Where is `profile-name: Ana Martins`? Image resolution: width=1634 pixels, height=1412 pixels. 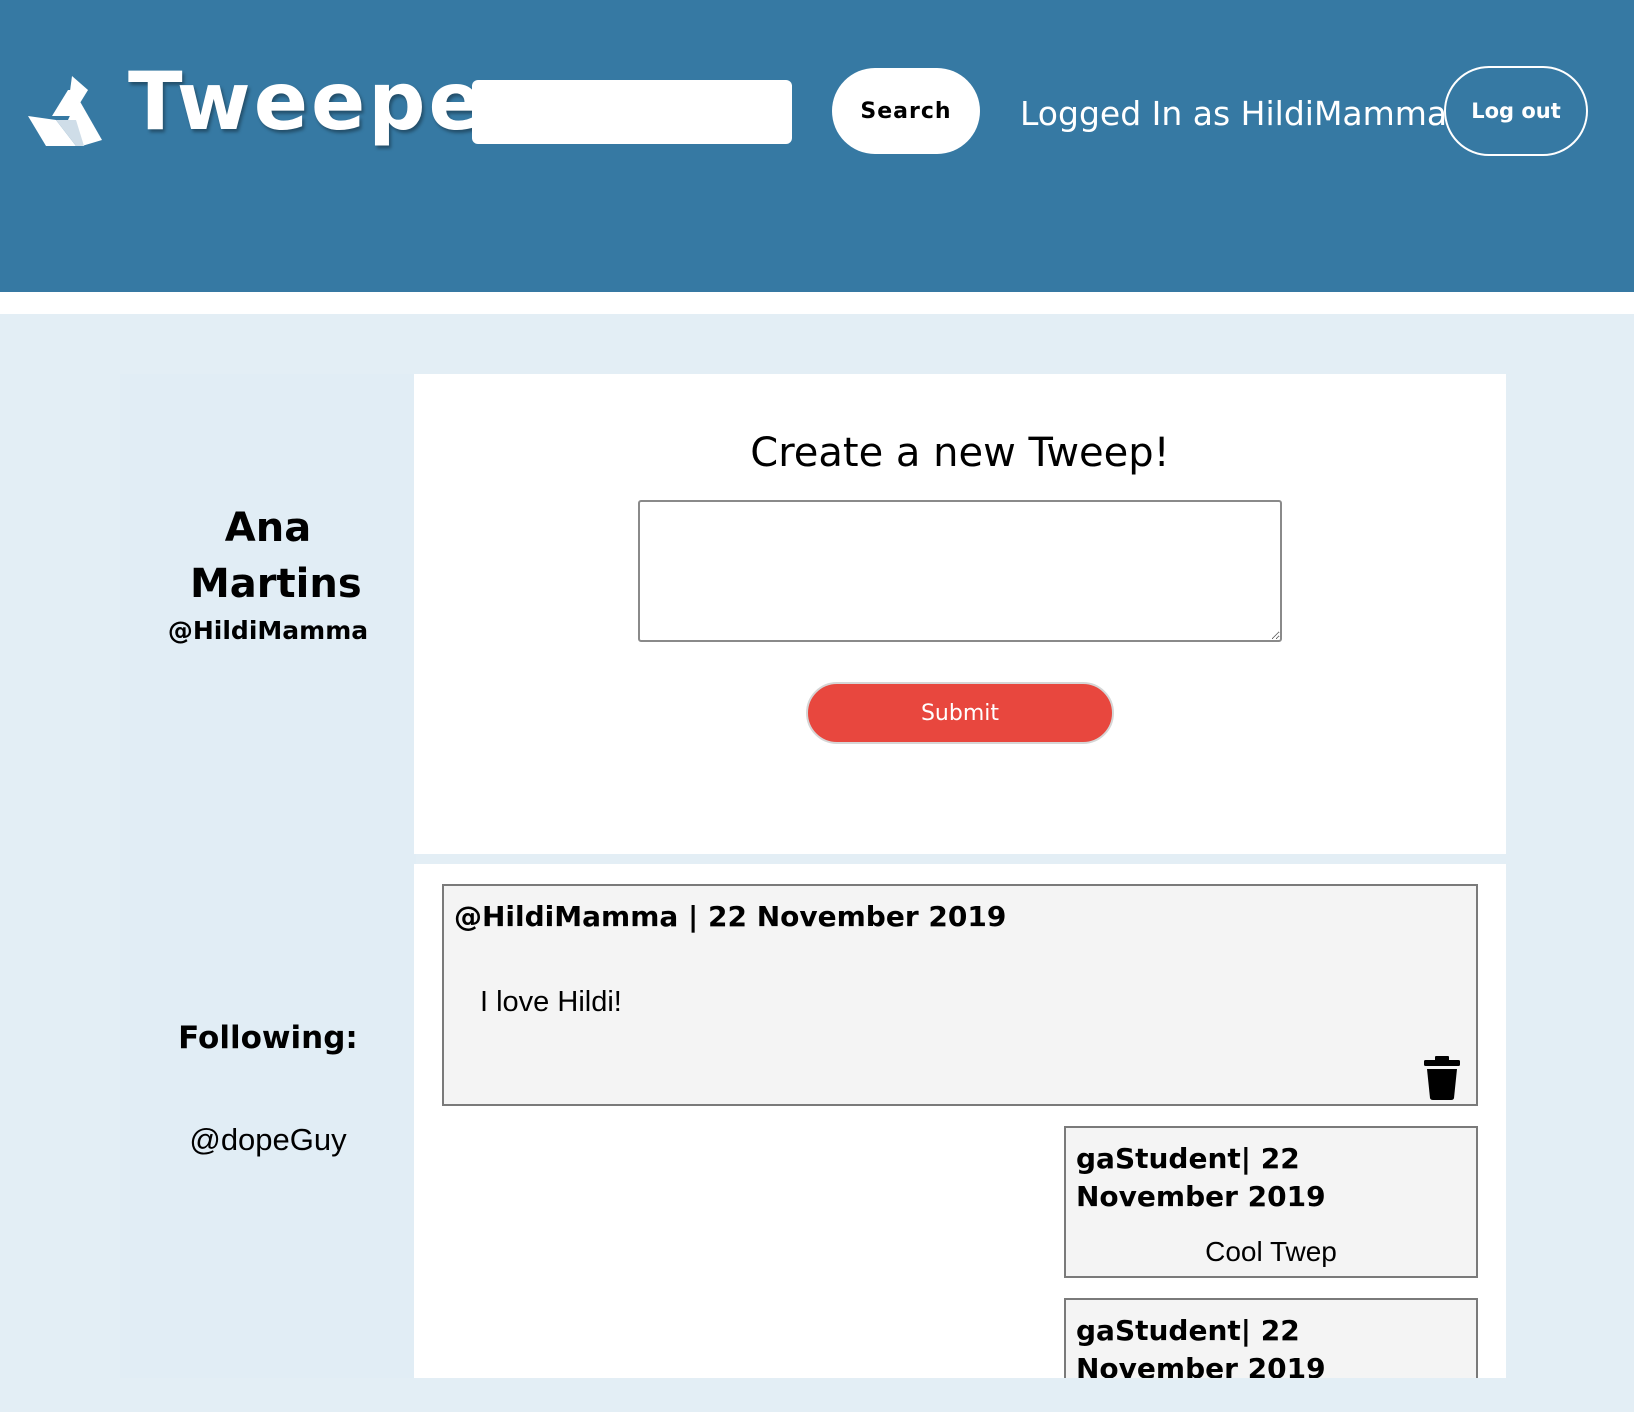 profile-name: Ana Martins is located at coordinates (276, 556).